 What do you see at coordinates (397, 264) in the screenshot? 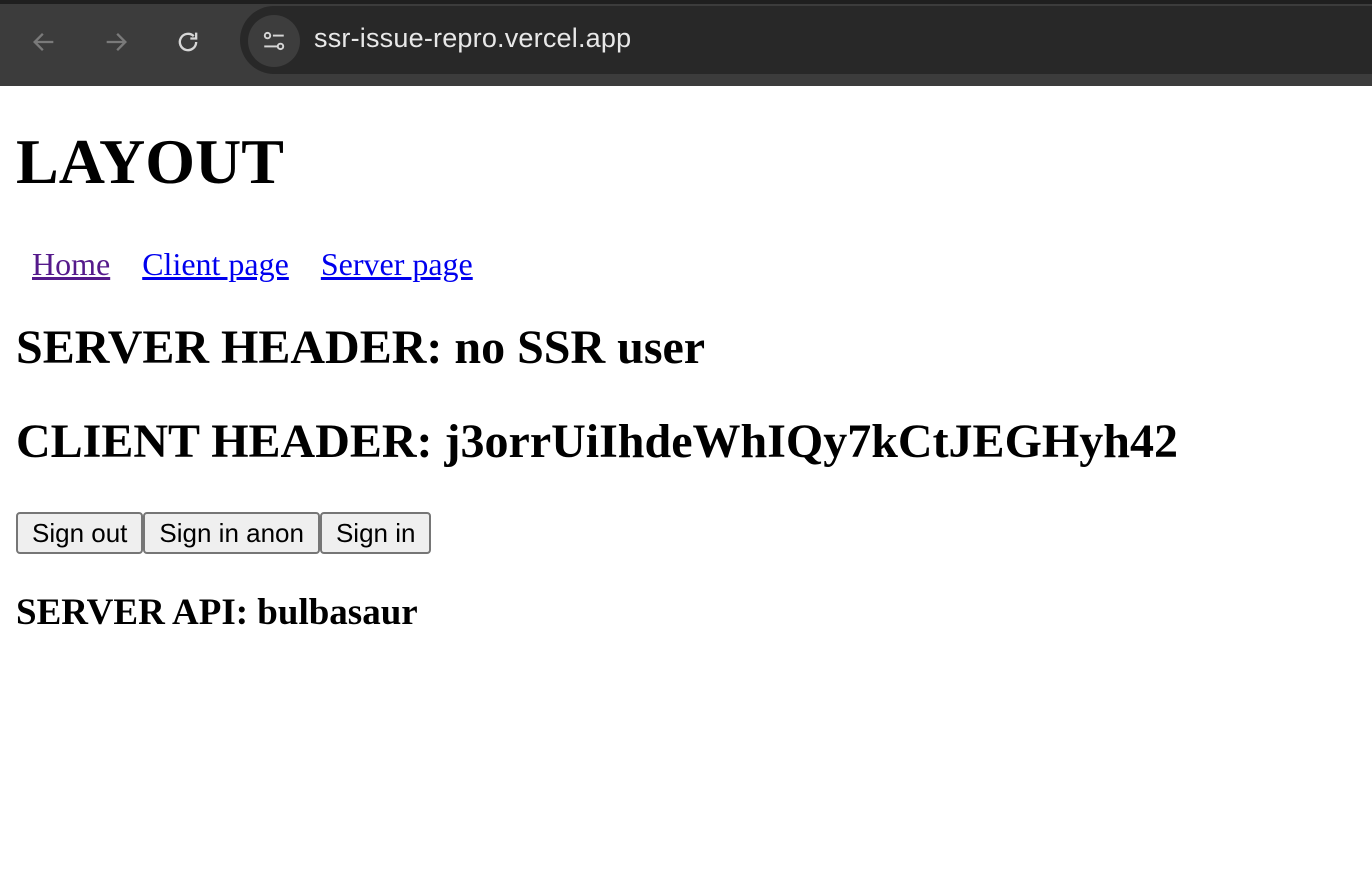
I see `server-page-link: Server page` at bounding box center [397, 264].